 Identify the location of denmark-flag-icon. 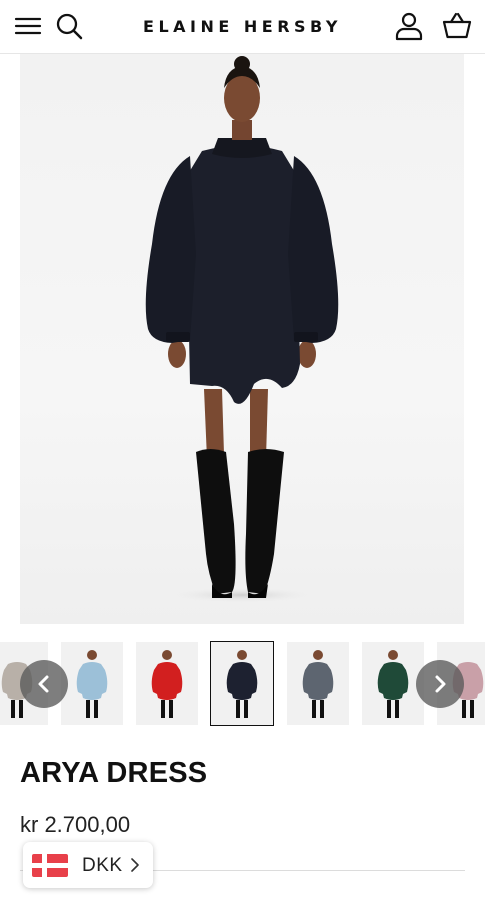
(50, 865).